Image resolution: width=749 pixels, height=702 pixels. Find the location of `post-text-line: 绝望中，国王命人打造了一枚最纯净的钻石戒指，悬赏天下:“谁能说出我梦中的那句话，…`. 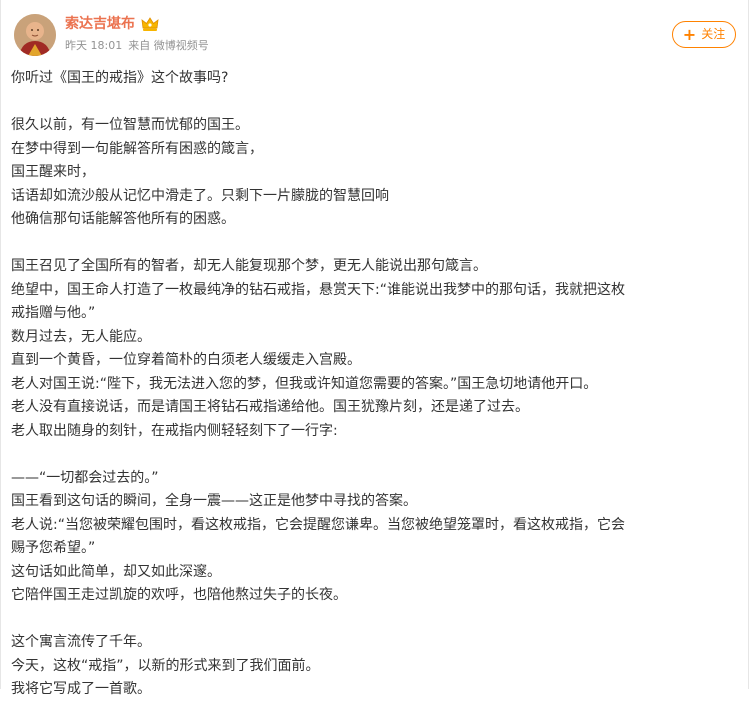

post-text-line: 绝望中，国王命人打造了一枚最纯净的钻石戒指，悬赏天下:“谁能说出我梦中的那句话，… is located at coordinates (318, 289).